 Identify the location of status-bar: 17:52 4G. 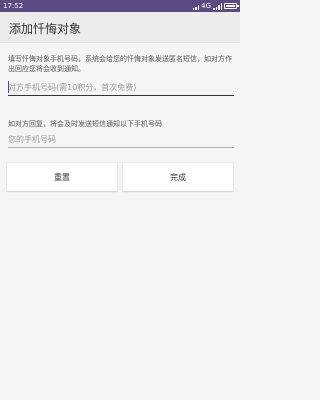
(120, 6).